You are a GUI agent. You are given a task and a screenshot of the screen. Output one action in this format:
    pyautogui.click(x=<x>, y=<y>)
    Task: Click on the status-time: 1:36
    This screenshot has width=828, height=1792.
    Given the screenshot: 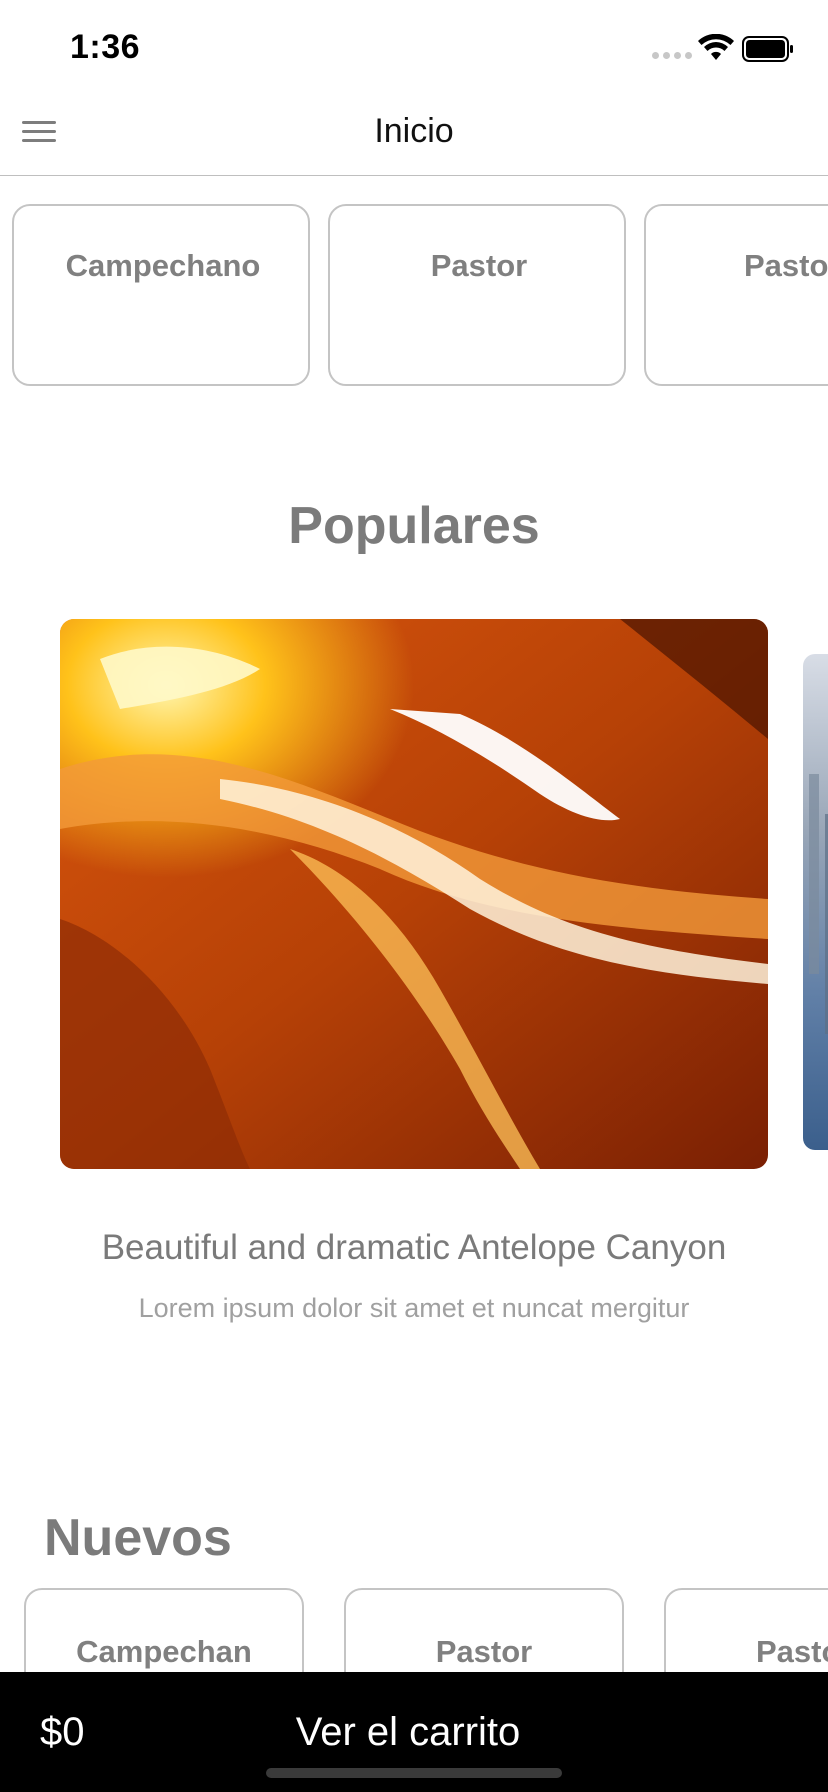 What is the action you would take?
    pyautogui.click(x=105, y=47)
    